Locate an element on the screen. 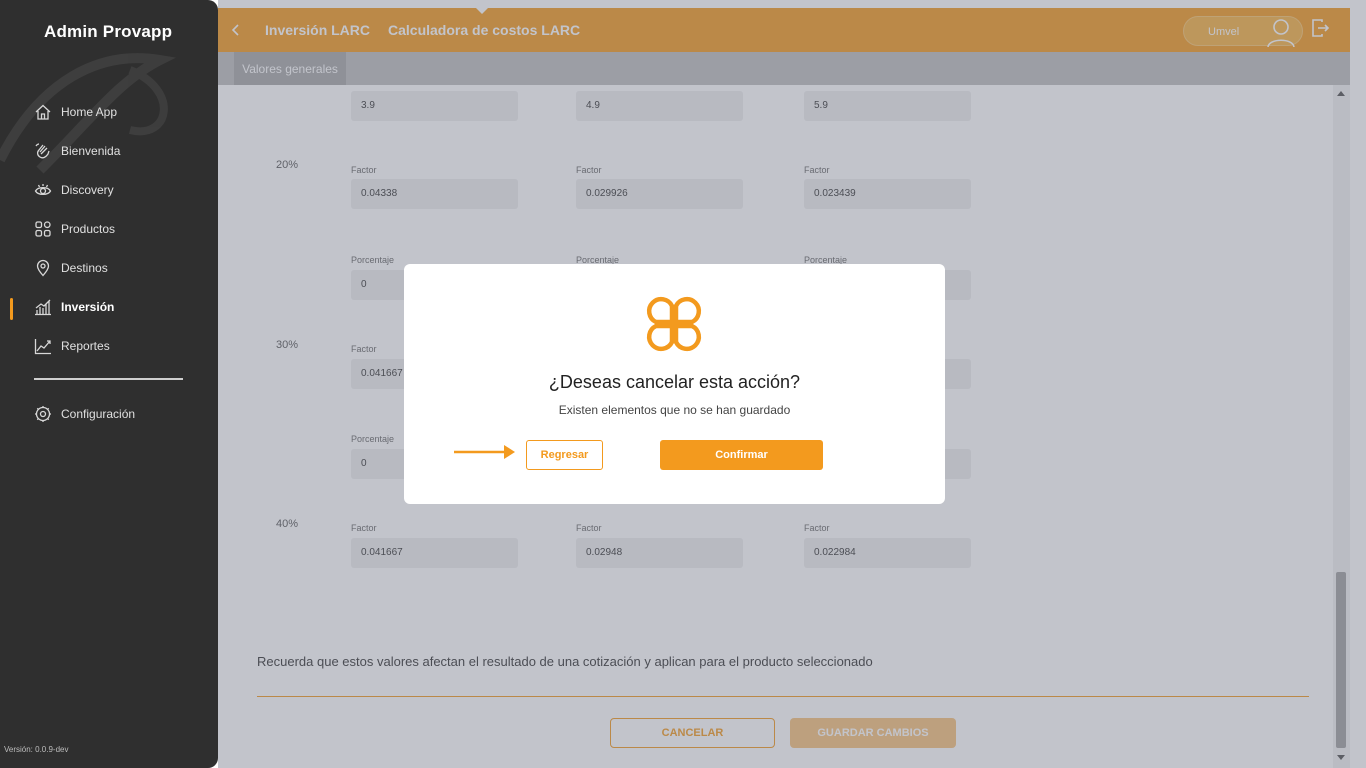  sidebar-item-label: Inversión is located at coordinates (88, 307).